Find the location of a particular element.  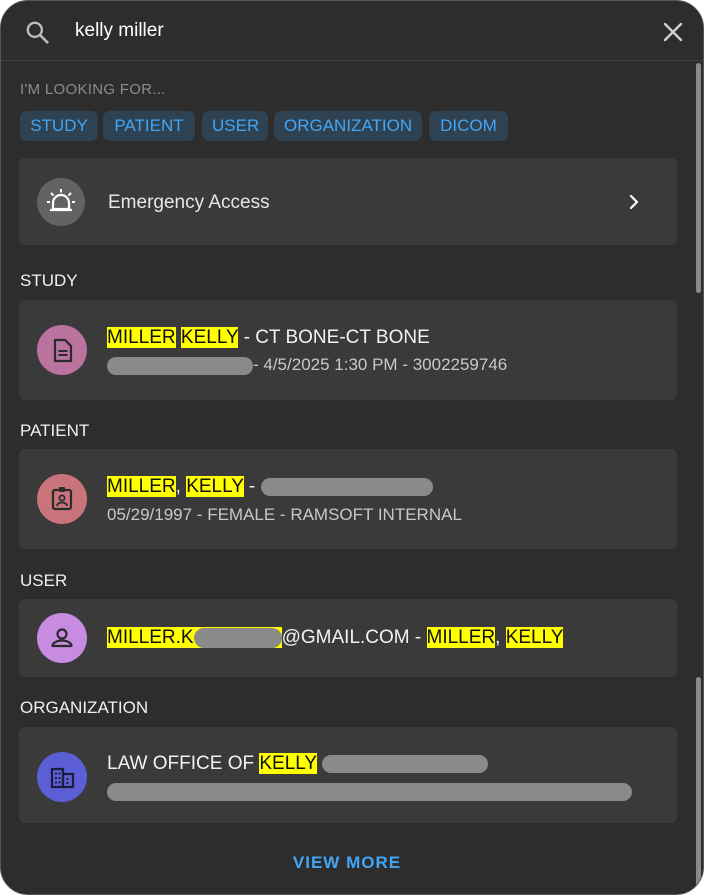

study-avatar is located at coordinates (62, 350).